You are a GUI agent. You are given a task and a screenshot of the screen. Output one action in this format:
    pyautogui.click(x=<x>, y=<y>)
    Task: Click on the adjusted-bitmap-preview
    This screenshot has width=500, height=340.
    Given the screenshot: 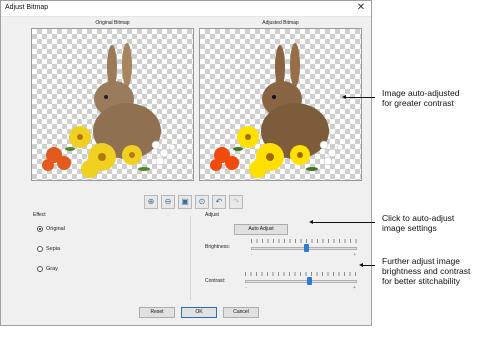 What is the action you would take?
    pyautogui.click(x=280, y=104)
    